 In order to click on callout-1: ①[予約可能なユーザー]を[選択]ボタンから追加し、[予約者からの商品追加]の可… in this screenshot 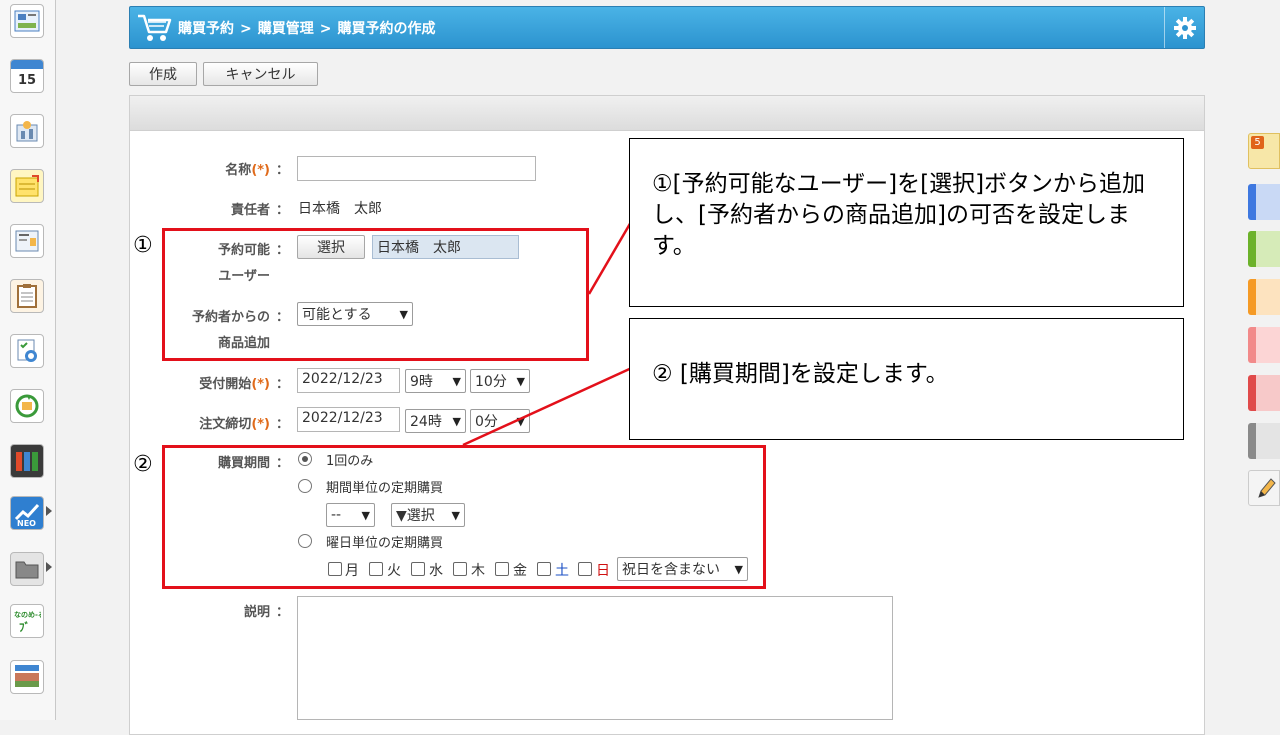, I will do `click(906, 222)`.